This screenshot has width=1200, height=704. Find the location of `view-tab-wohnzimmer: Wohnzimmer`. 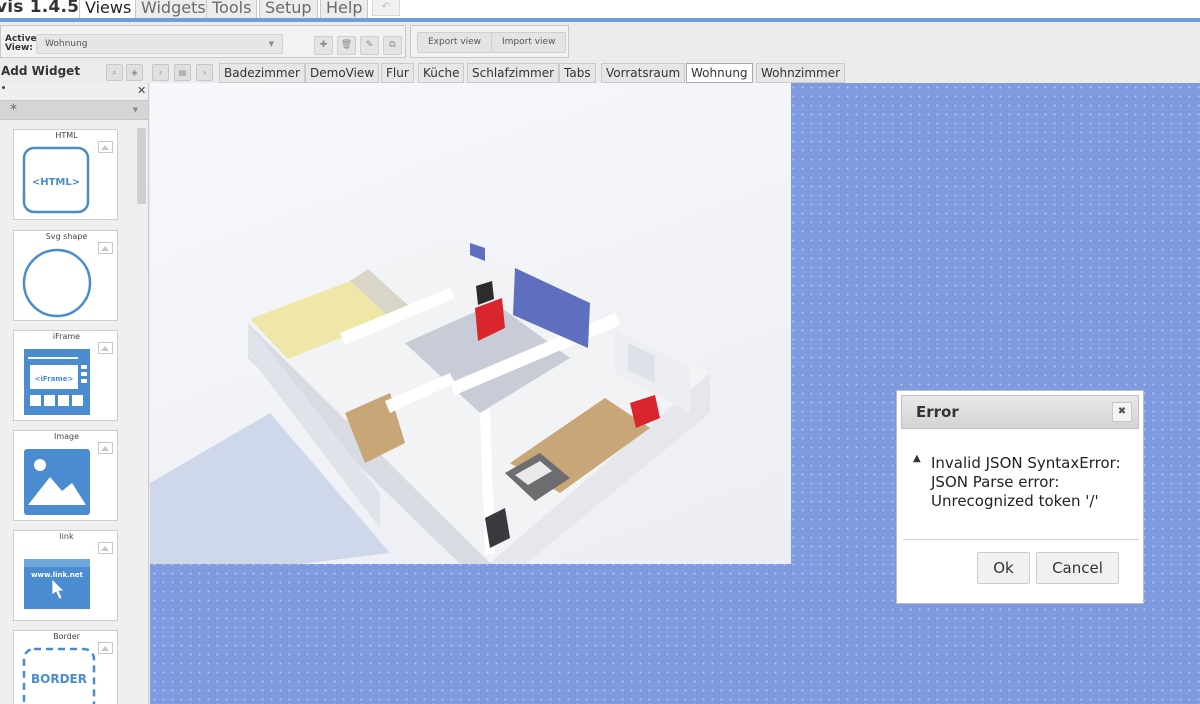

view-tab-wohnzimmer: Wohnzimmer is located at coordinates (801, 73).